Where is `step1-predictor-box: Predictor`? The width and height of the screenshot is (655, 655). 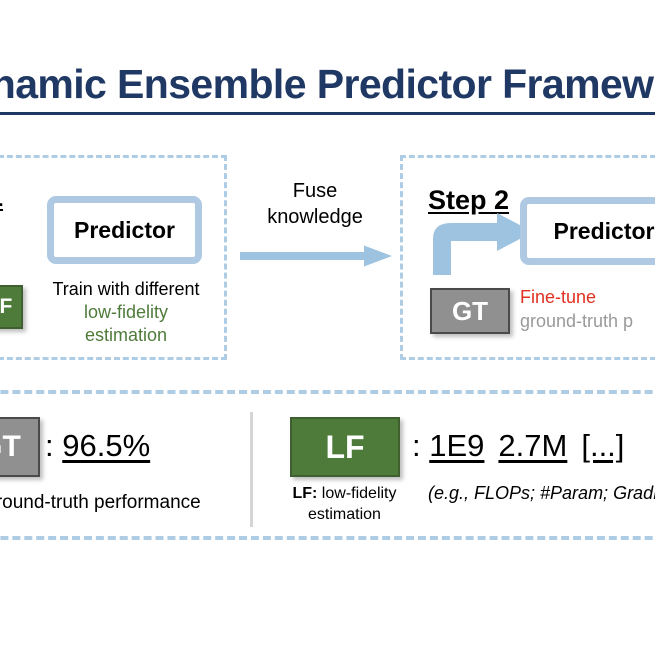 step1-predictor-box: Predictor is located at coordinates (124, 230).